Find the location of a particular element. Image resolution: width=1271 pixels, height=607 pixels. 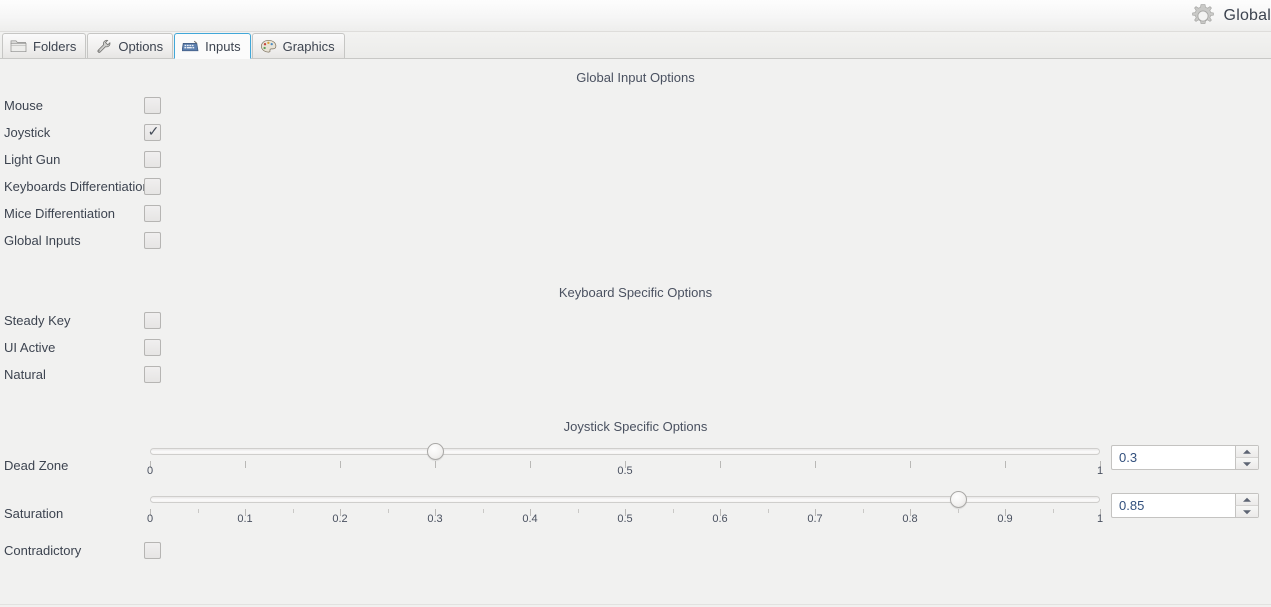

checkbox-ui-active is located at coordinates (152, 347).